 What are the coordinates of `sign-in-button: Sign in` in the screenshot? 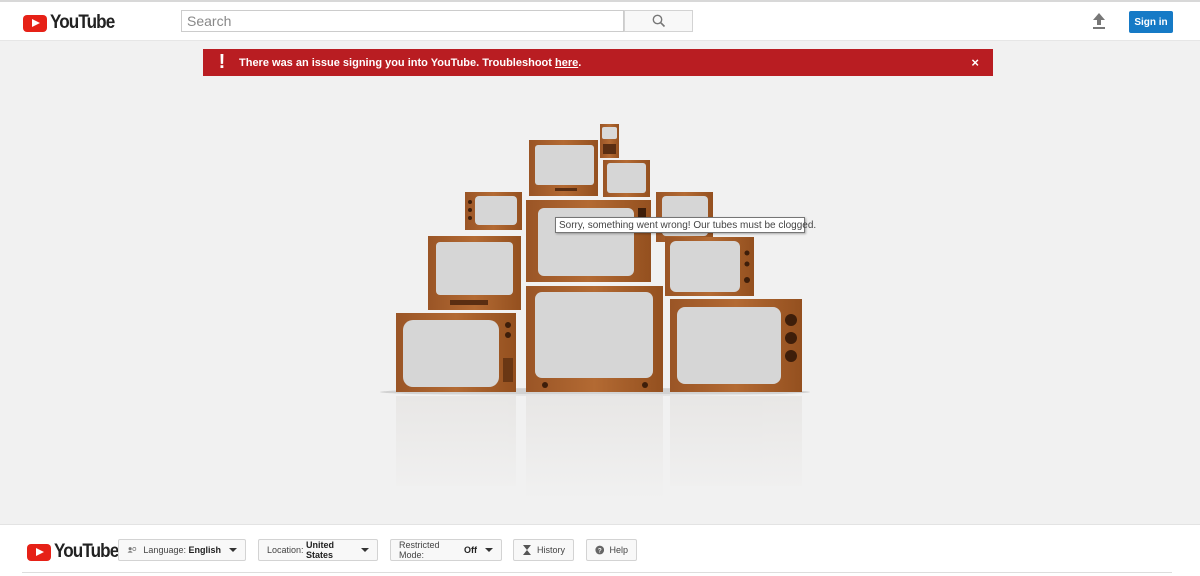 It's located at (1151, 22).